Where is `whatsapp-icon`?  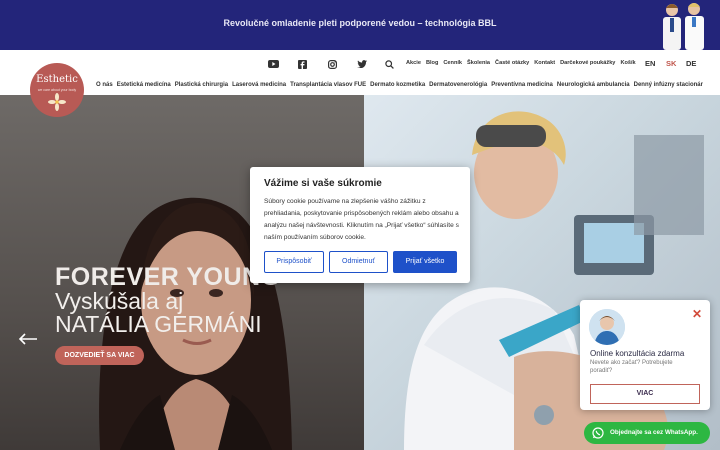
whatsapp-icon is located at coordinates (598, 433).